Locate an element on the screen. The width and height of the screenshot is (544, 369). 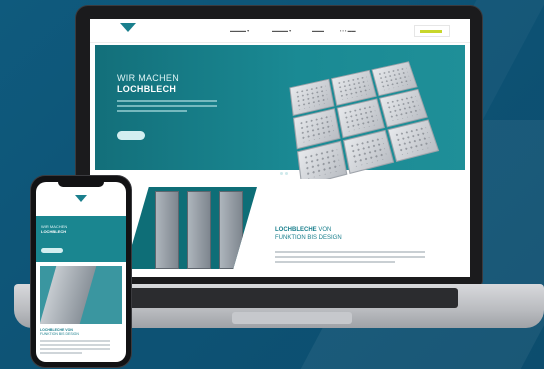
logo-triangle-icon is located at coordinates (128, 28).